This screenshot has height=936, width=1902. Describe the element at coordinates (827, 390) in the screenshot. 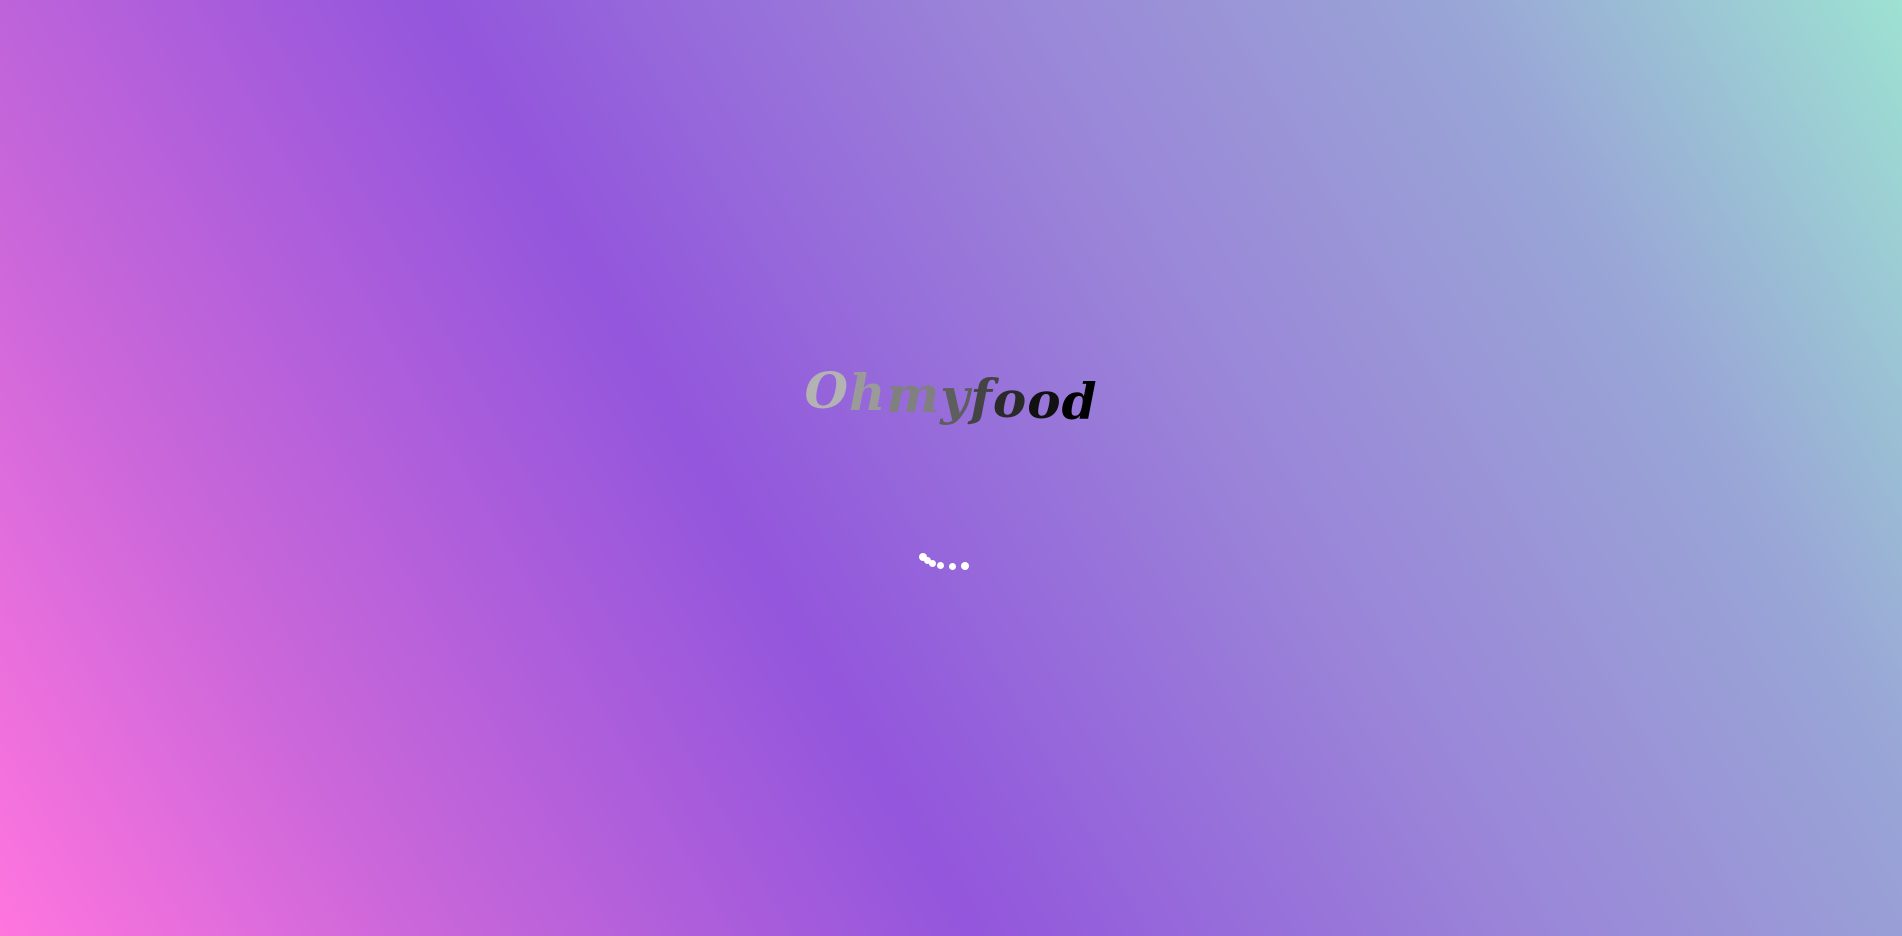

I see `logo-letter: O` at that location.